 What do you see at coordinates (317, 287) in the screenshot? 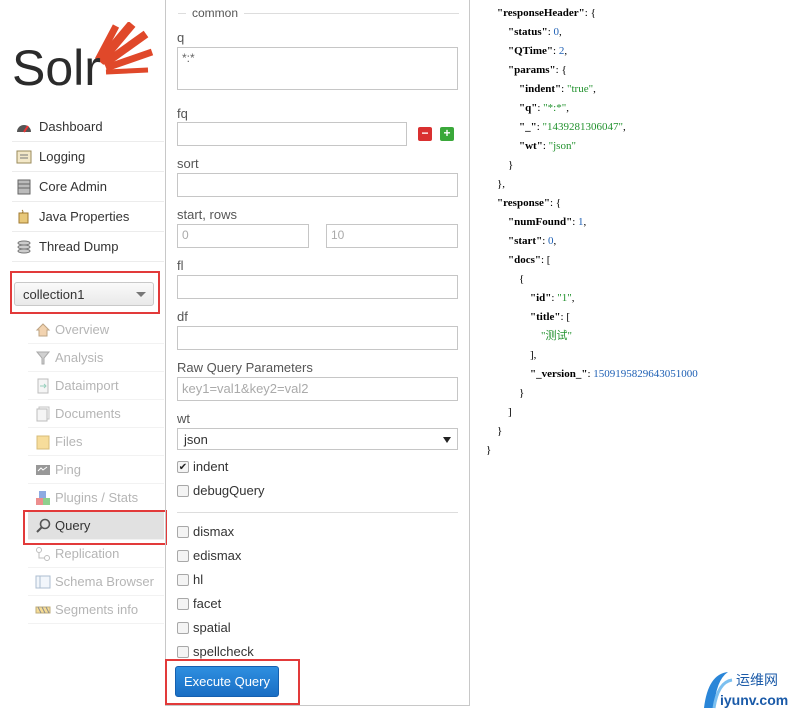
I see `fl-input` at bounding box center [317, 287].